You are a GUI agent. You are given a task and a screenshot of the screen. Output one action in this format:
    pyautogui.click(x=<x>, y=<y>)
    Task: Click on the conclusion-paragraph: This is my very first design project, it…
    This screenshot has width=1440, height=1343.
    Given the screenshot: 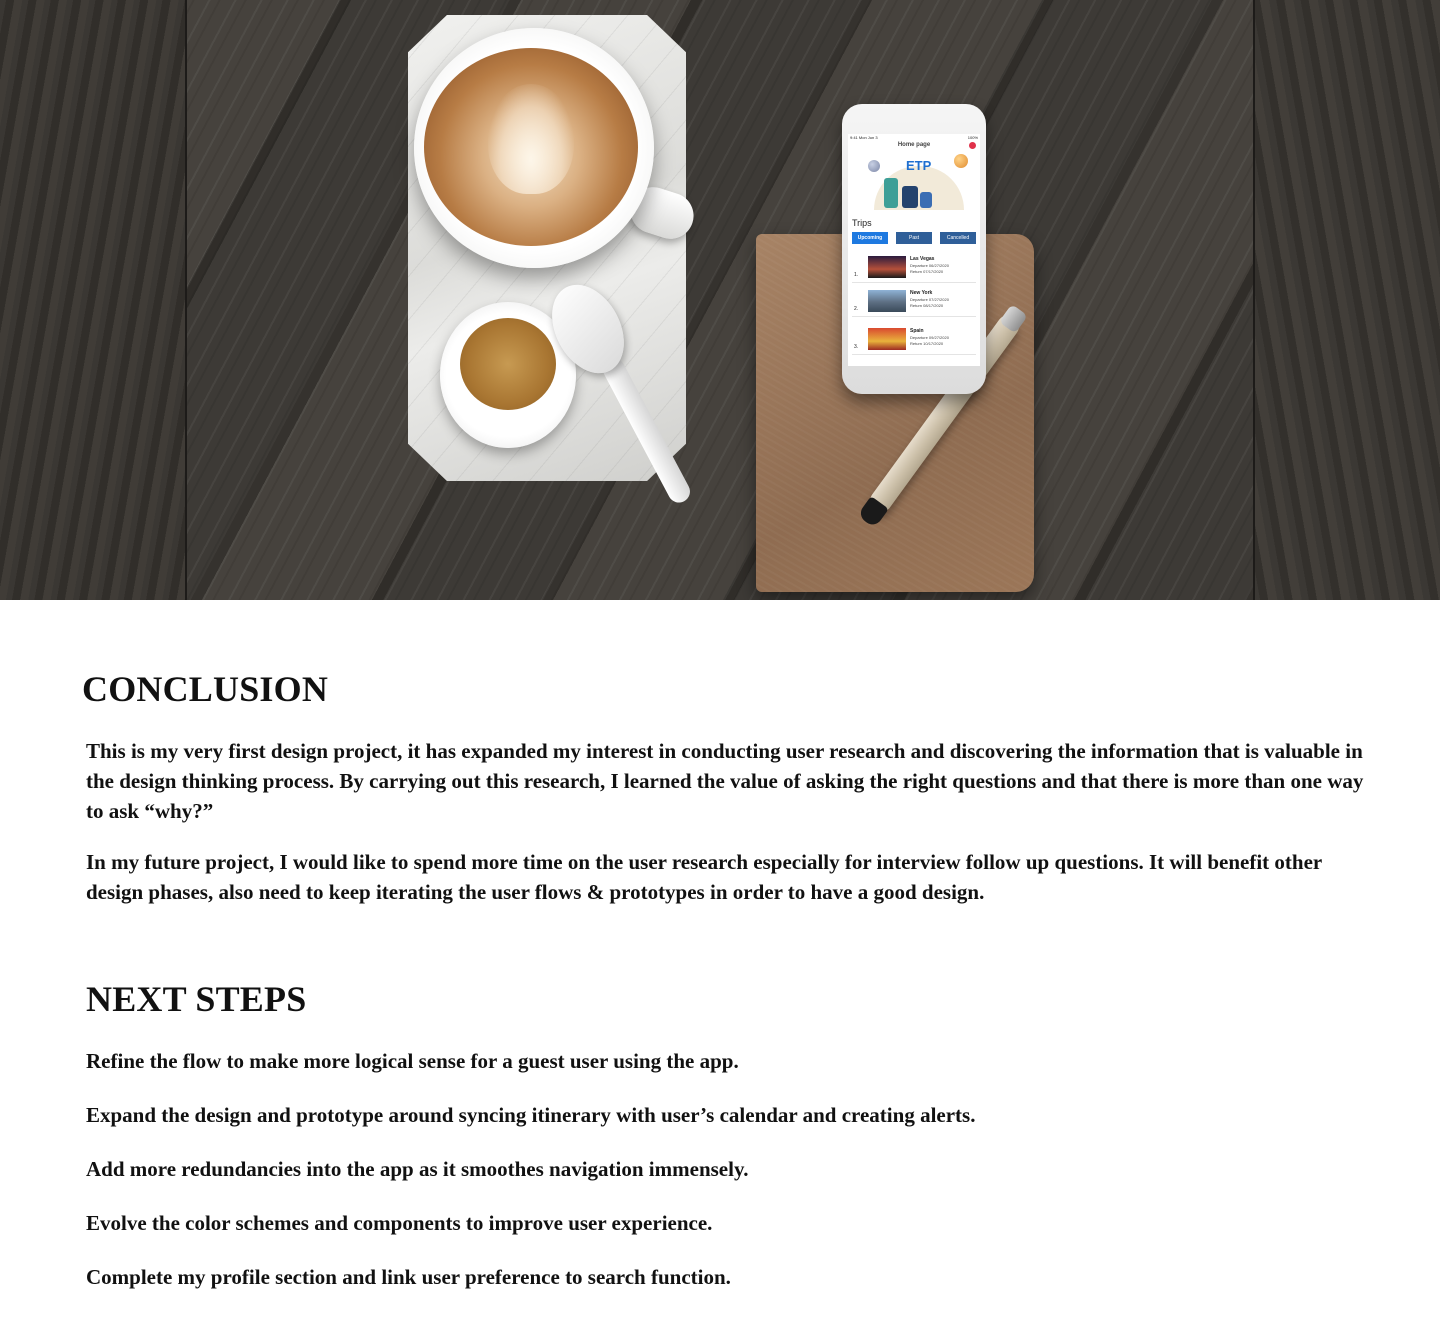 What is the action you would take?
    pyautogui.click(x=725, y=781)
    